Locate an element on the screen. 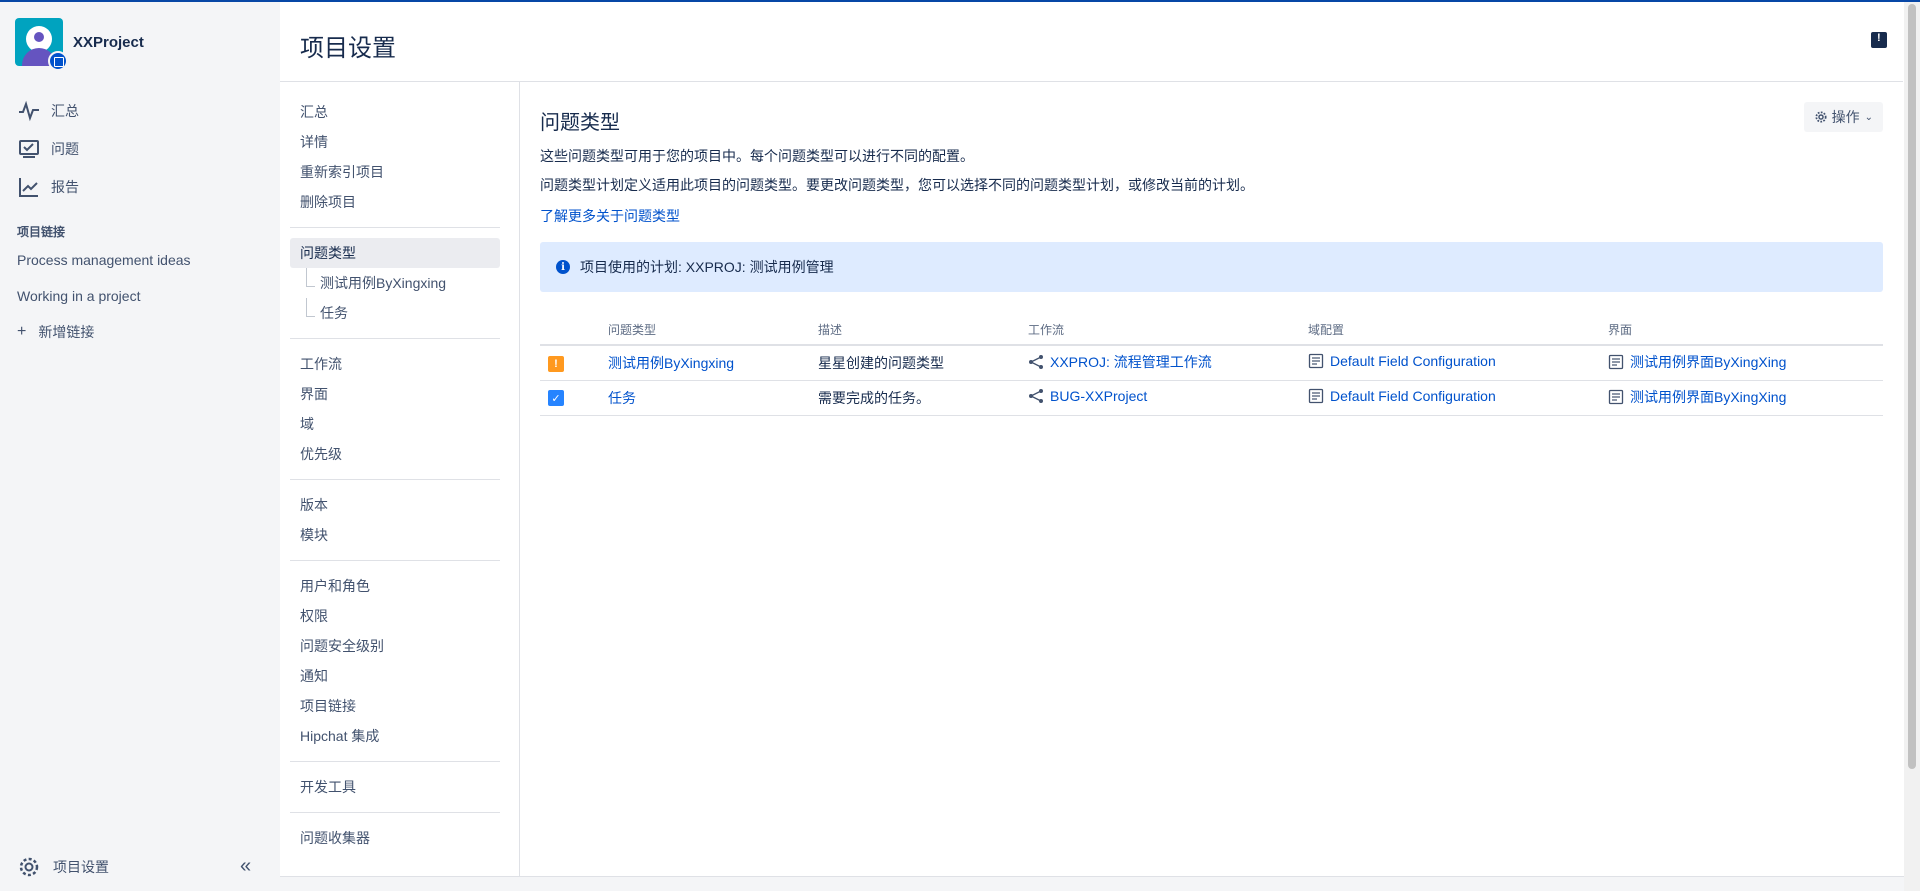  project-settings-link: 项目设置 is located at coordinates (63, 867).